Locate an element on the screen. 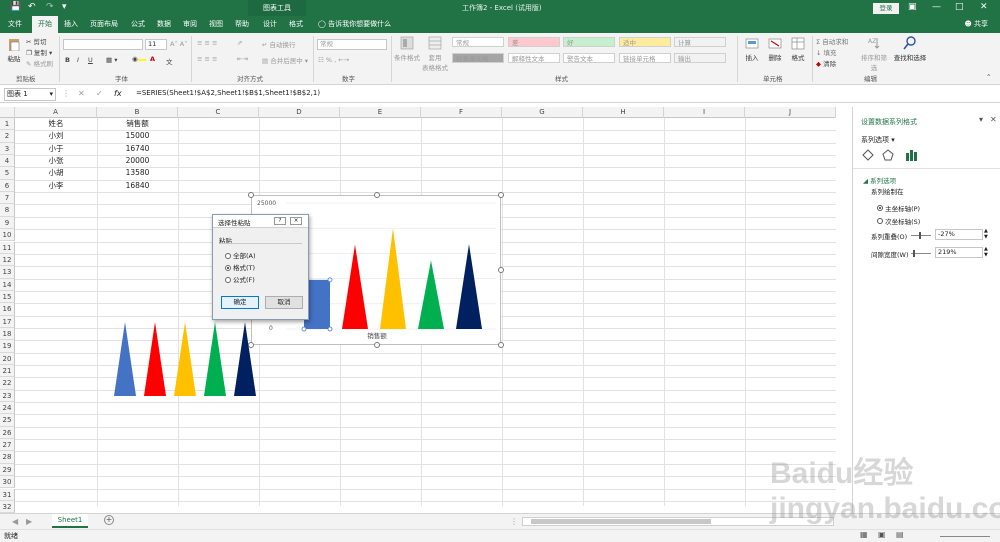  row-header: 9 is located at coordinates (7, 223).